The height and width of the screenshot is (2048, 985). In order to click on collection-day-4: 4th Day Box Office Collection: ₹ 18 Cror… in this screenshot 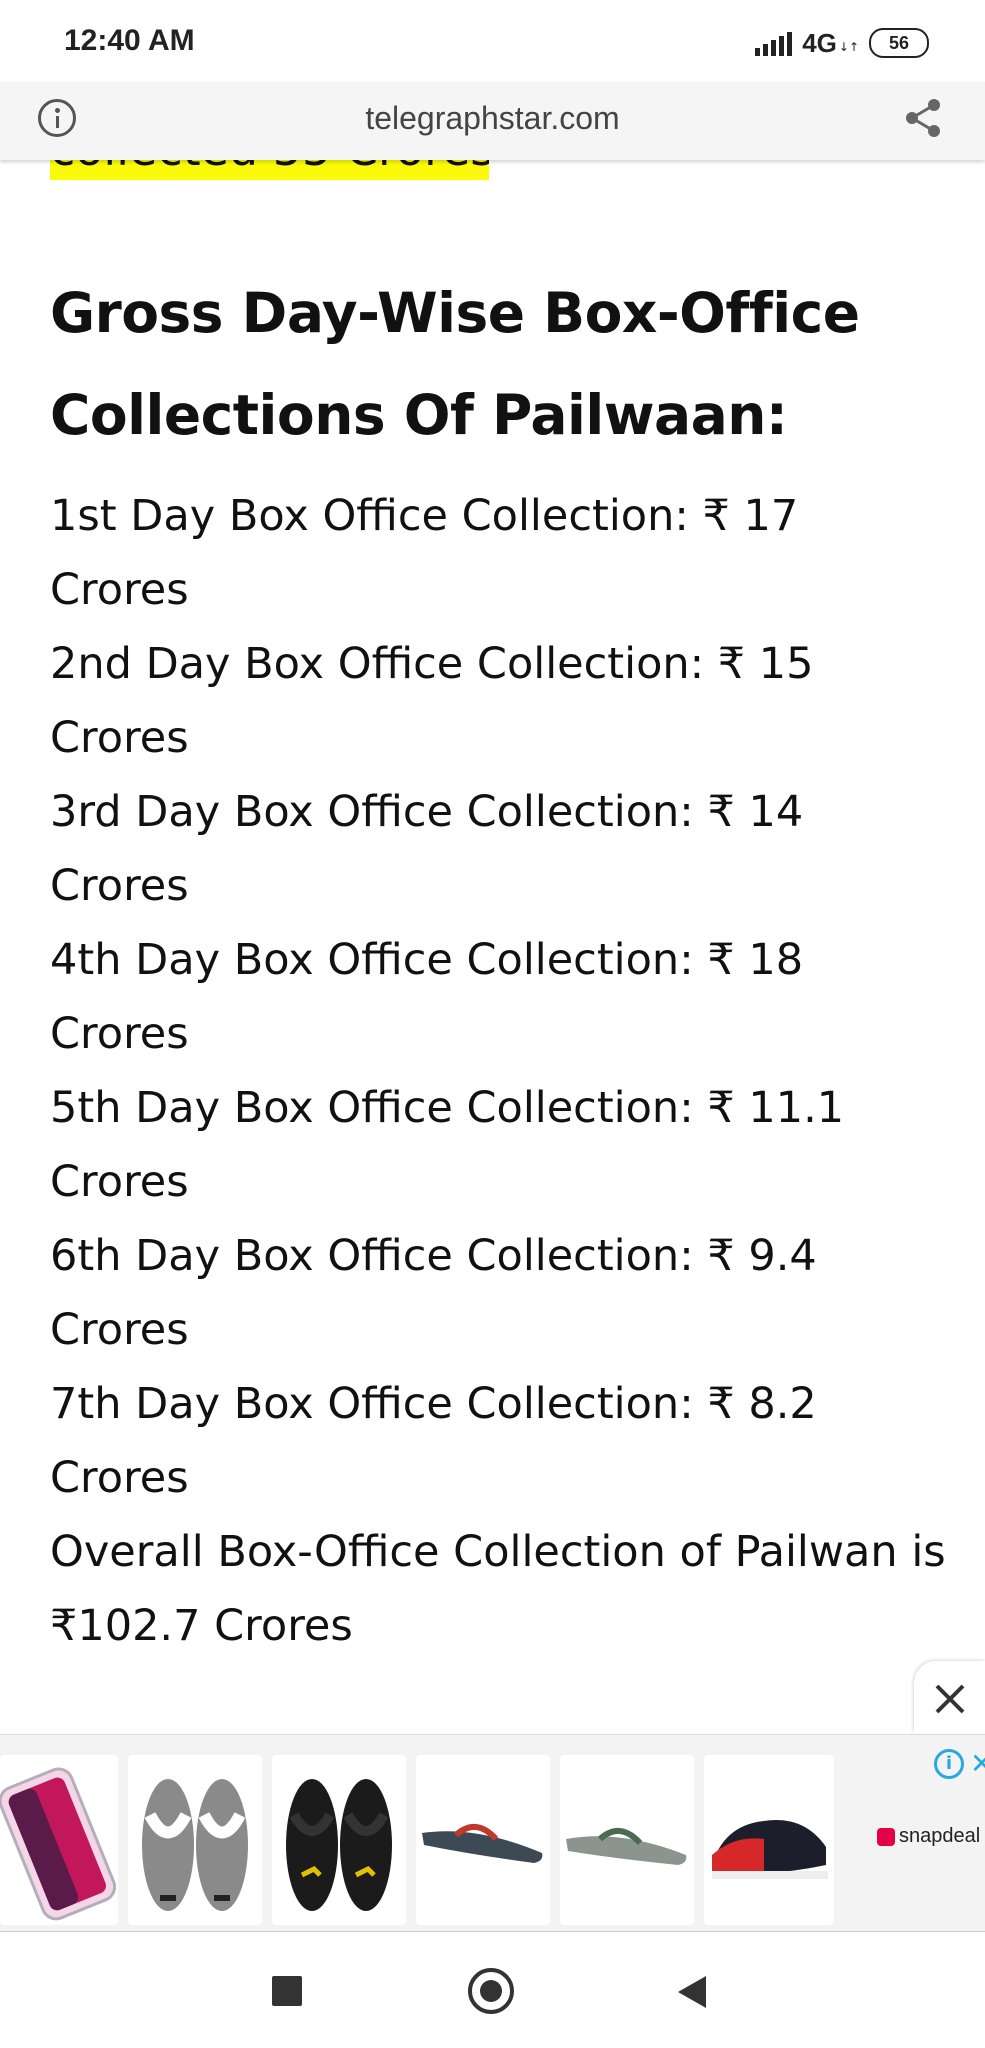, I will do `click(427, 997)`.